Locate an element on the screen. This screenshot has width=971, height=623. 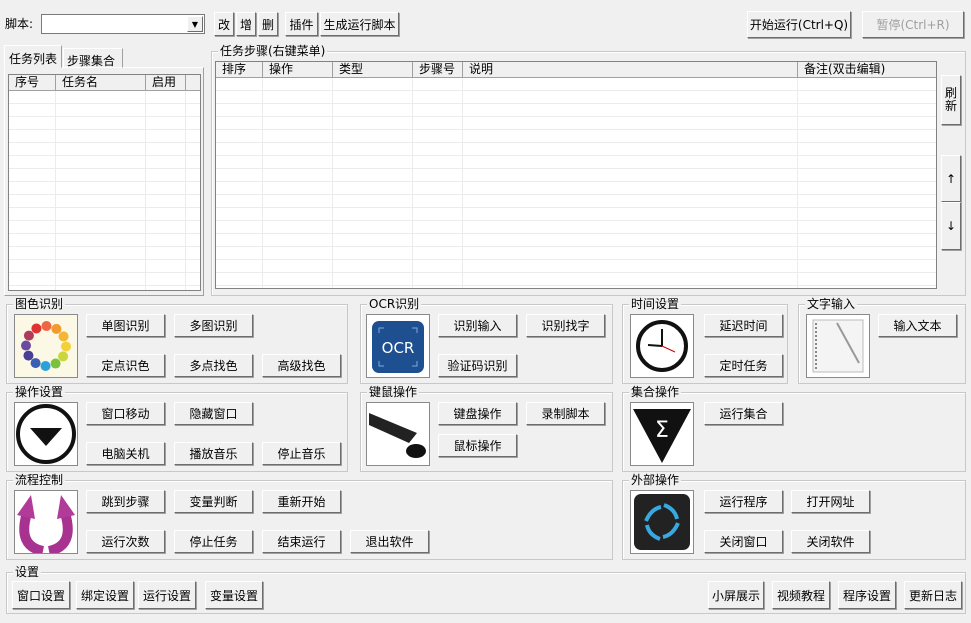
column-header: 任务名 is located at coordinates (101, 83).